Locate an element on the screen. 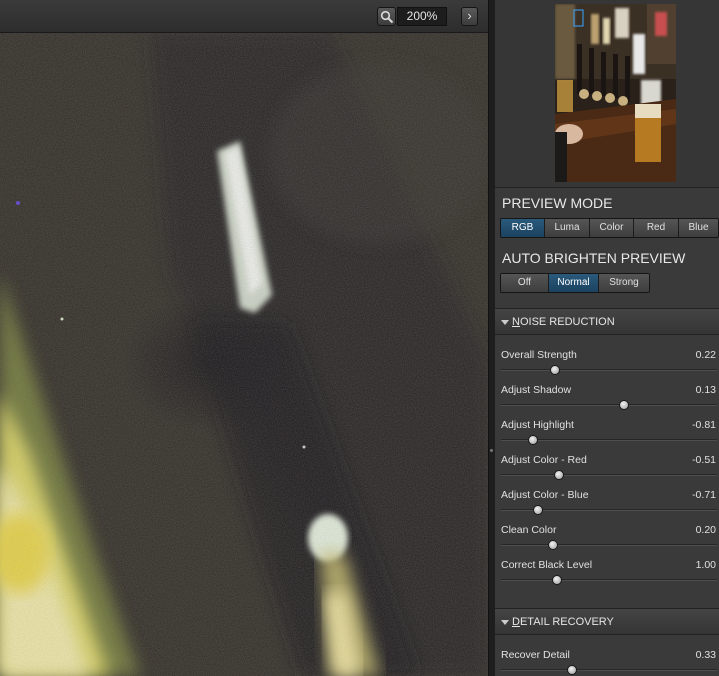  panel-splitter is located at coordinates (491, 338).